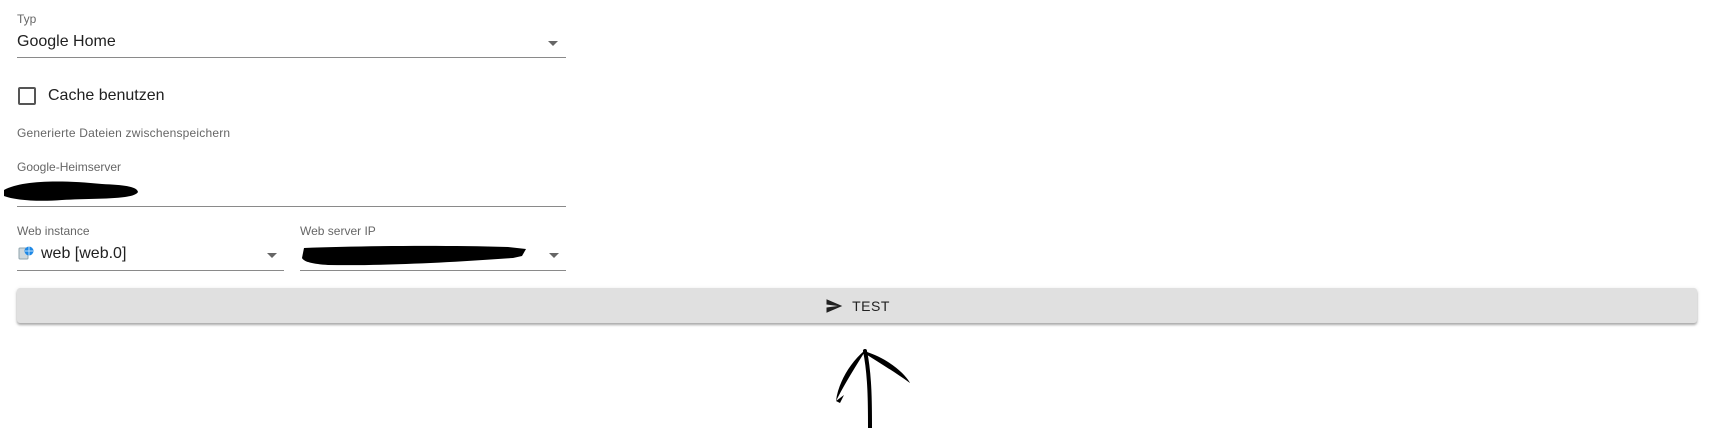 The height and width of the screenshot is (433, 1712). I want to click on server-field-label: Google-Heimserver, so click(69, 167).